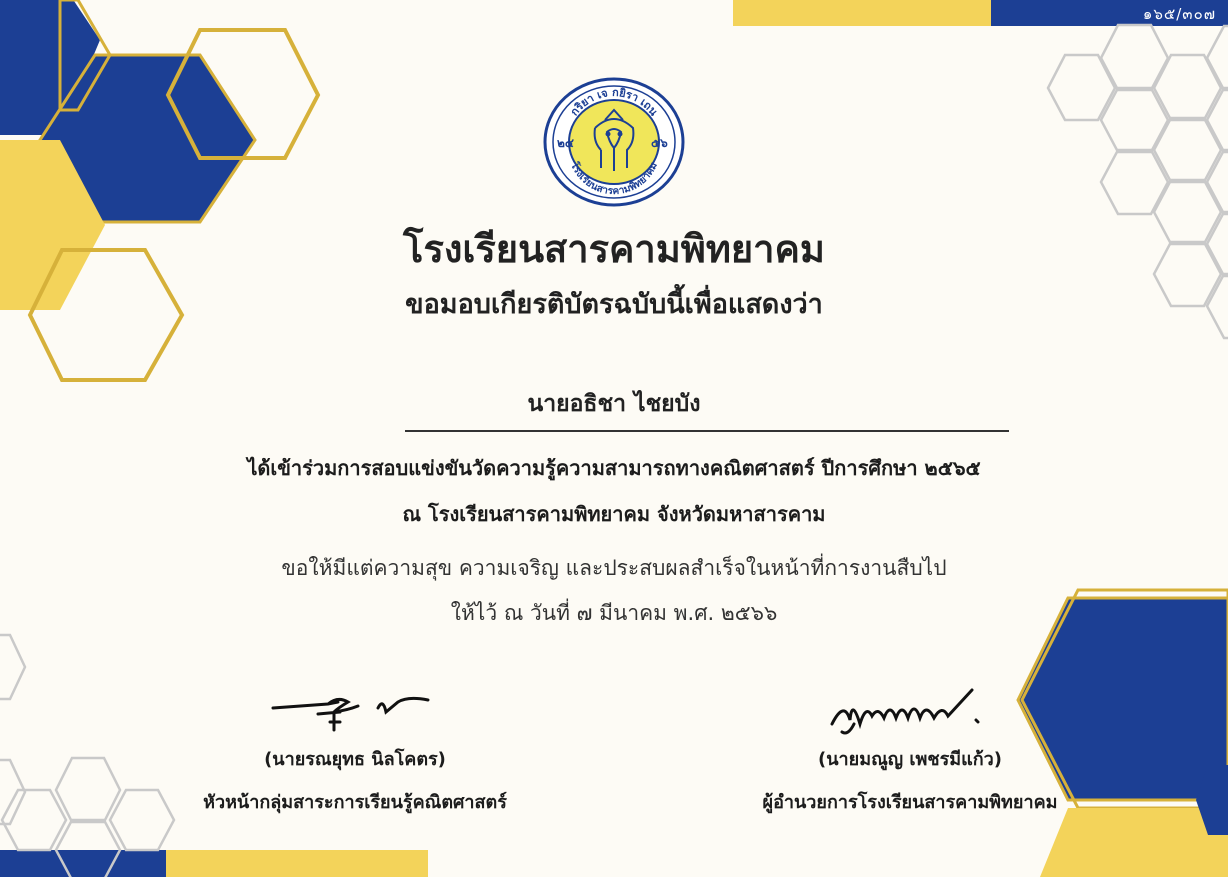 This screenshot has height=877, width=1228. Describe the element at coordinates (355, 802) in the screenshot. I see `signatory-left-role: หัวหน้ากลุ่มสาระการเรียนรู้คณิตศาสตร์` at that location.